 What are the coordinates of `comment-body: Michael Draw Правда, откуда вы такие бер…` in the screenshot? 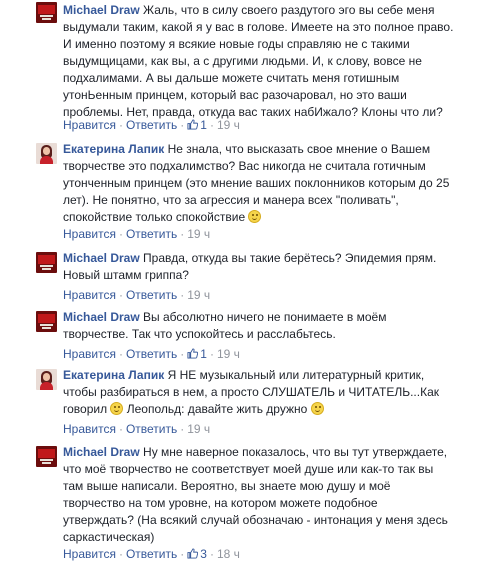 It's located at (273, 267).